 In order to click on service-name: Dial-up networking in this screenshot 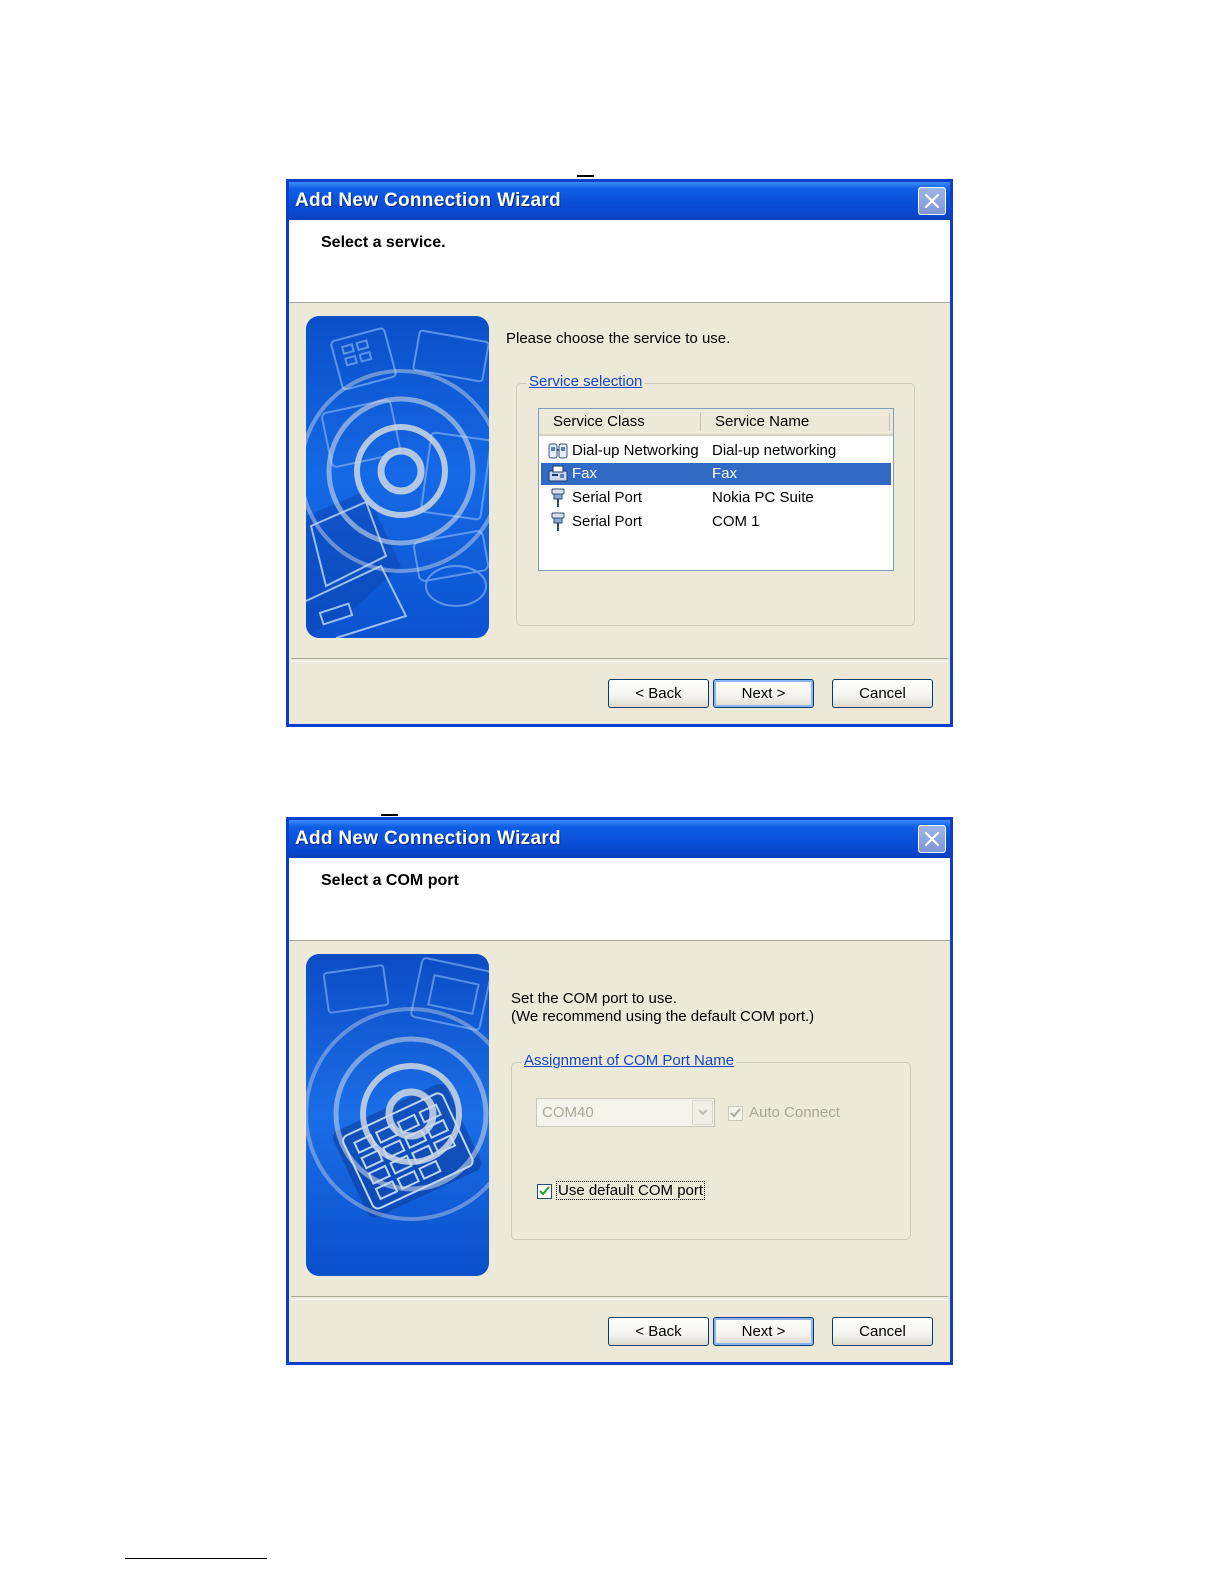, I will do `click(774, 450)`.